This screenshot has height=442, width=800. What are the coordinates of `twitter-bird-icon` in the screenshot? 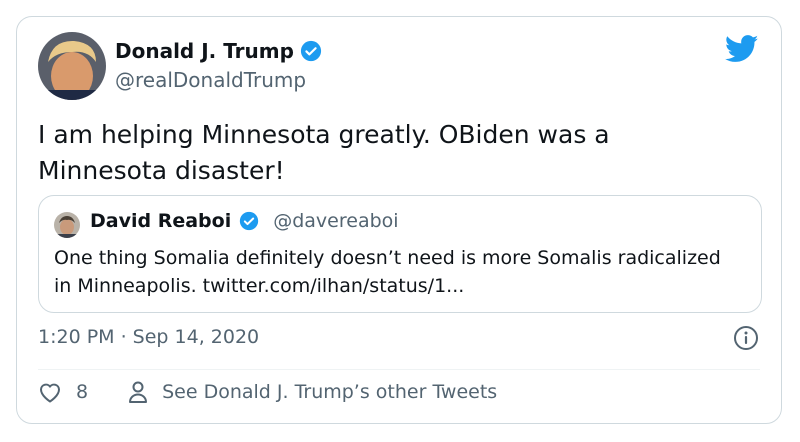 It's located at (742, 49).